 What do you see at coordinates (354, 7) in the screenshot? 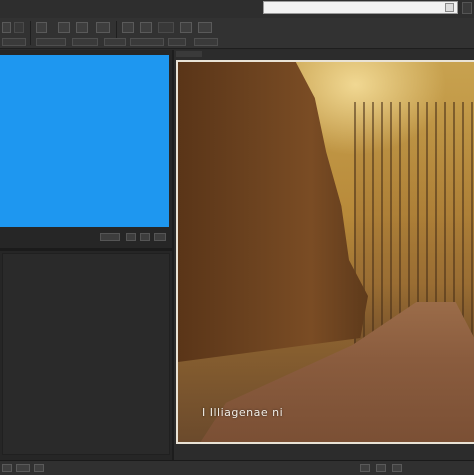
I see `search-input` at bounding box center [354, 7].